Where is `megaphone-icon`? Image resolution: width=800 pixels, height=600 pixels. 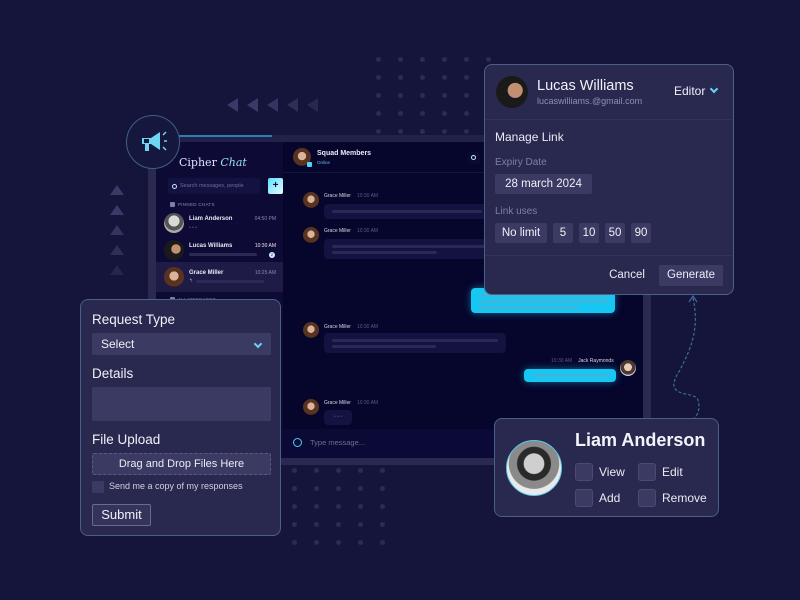 megaphone-icon is located at coordinates (154, 141).